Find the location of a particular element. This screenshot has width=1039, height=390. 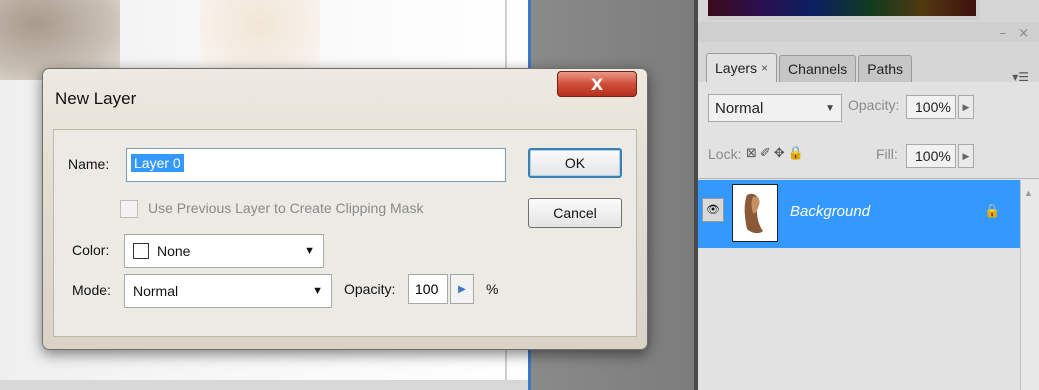

panel-separator is located at coordinates (868, 178).